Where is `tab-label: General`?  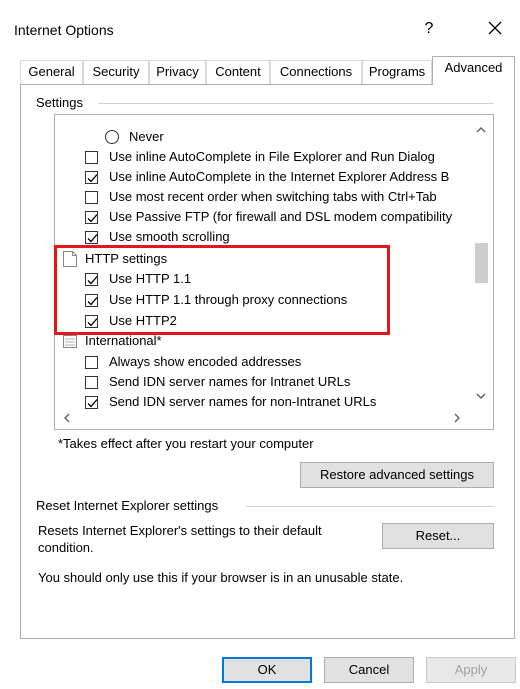 tab-label: General is located at coordinates (51, 71).